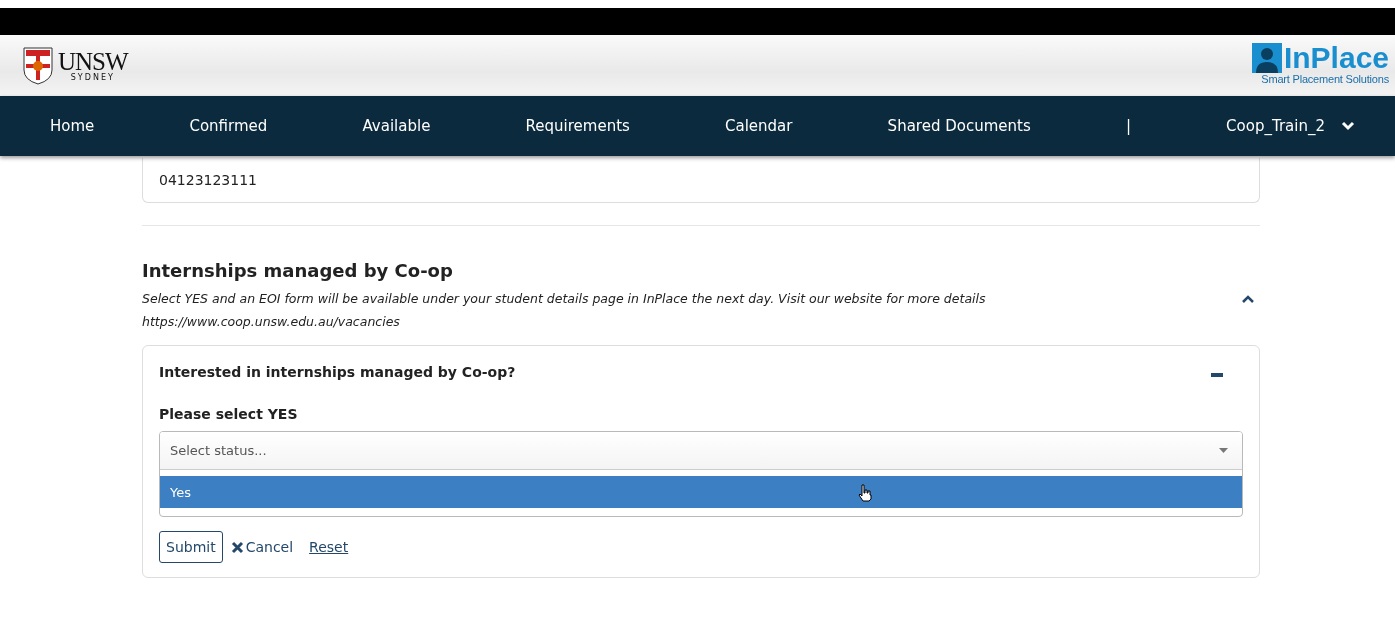 The height and width of the screenshot is (632, 1395). I want to click on field-label: Please select YES, so click(229, 414).